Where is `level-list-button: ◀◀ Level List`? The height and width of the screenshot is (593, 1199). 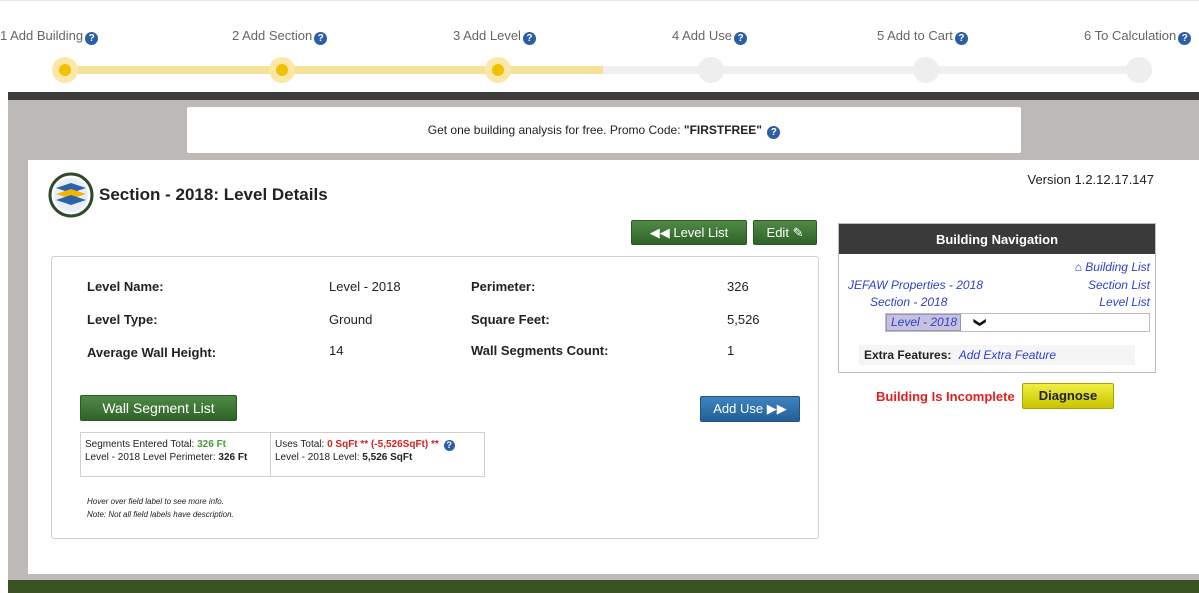 level-list-button: ◀◀ Level List is located at coordinates (689, 232).